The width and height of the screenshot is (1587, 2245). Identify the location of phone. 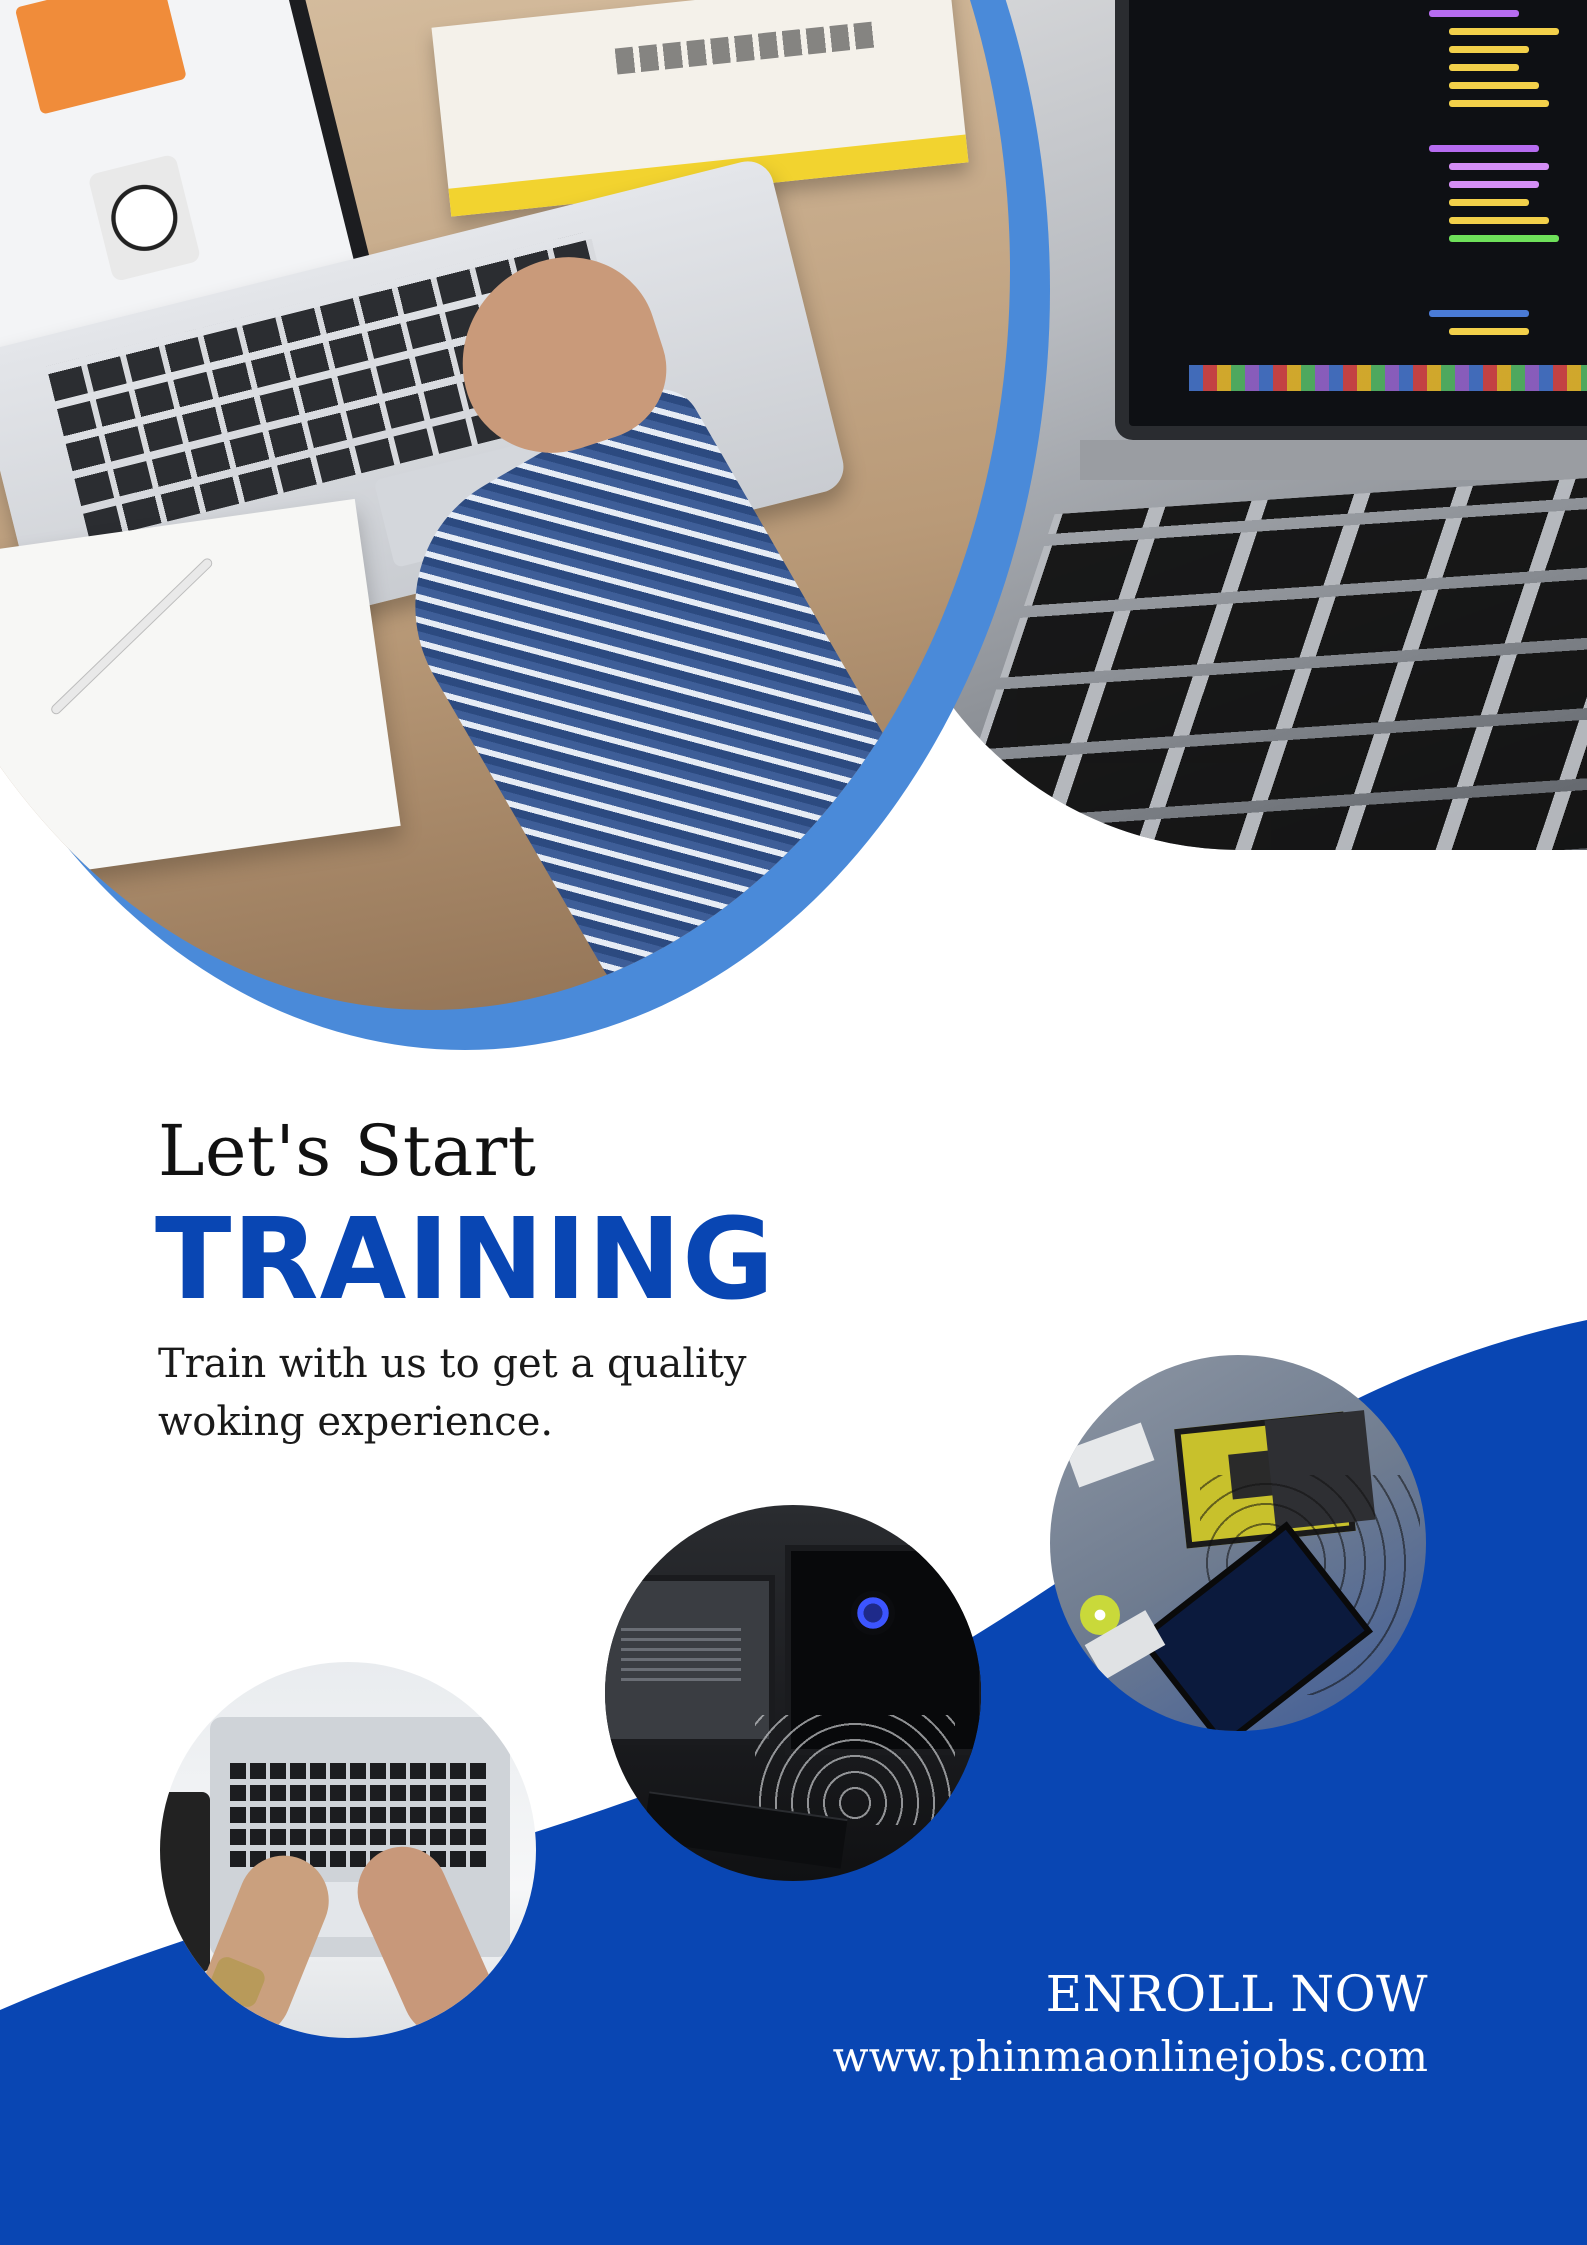
(185, 1882).